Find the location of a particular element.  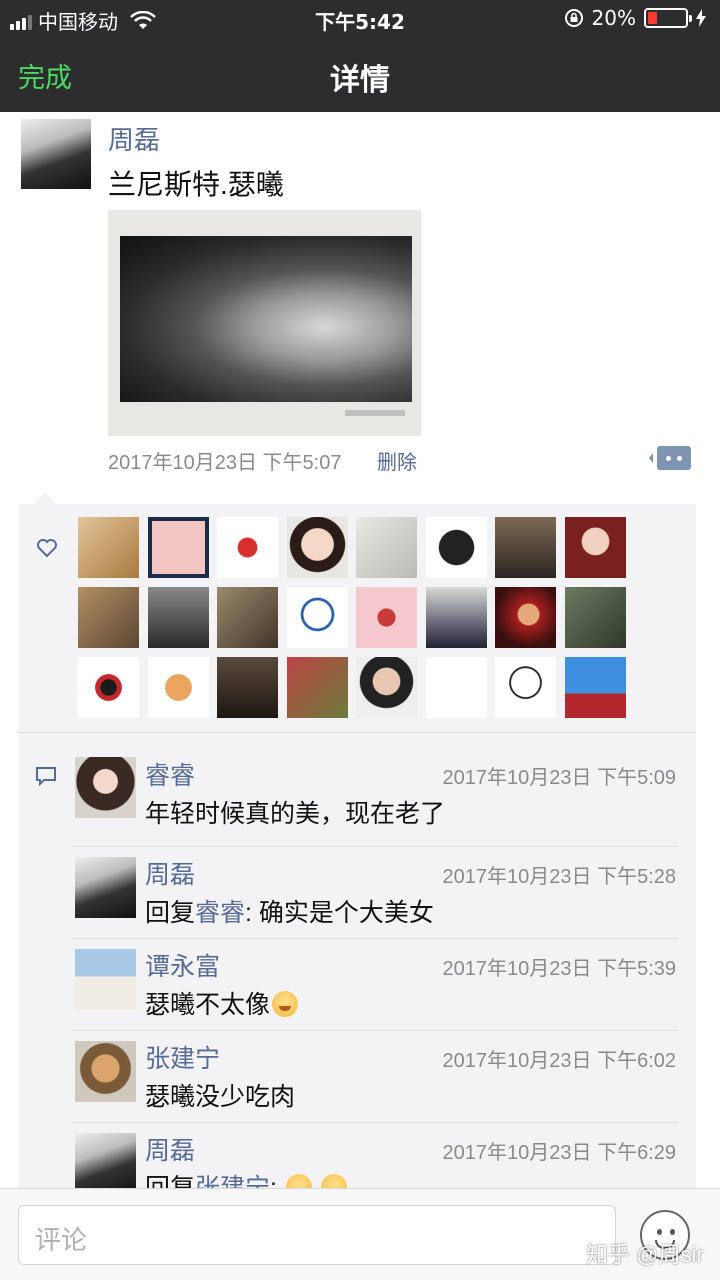

more-actions-icon is located at coordinates (670, 458).